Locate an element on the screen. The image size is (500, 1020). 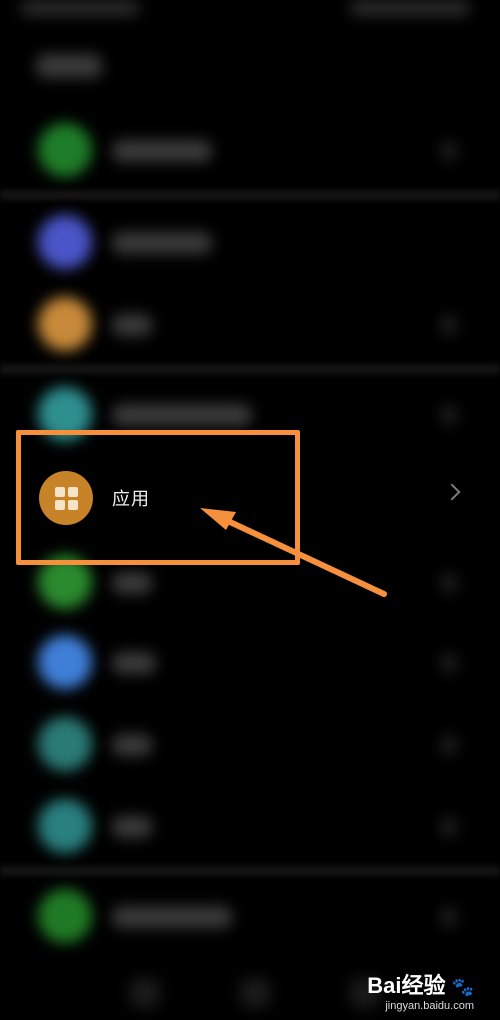
watermark-brand-text: Bai经验 is located at coordinates (406, 985).